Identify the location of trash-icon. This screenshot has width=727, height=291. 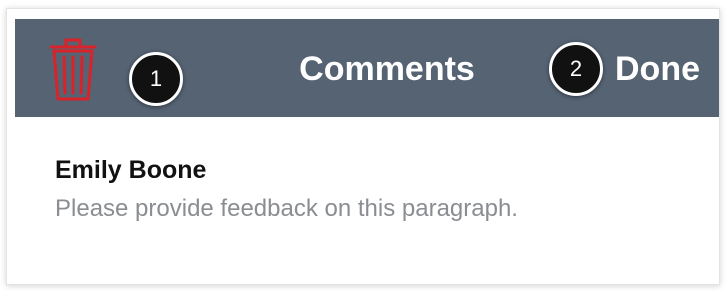
(73, 69).